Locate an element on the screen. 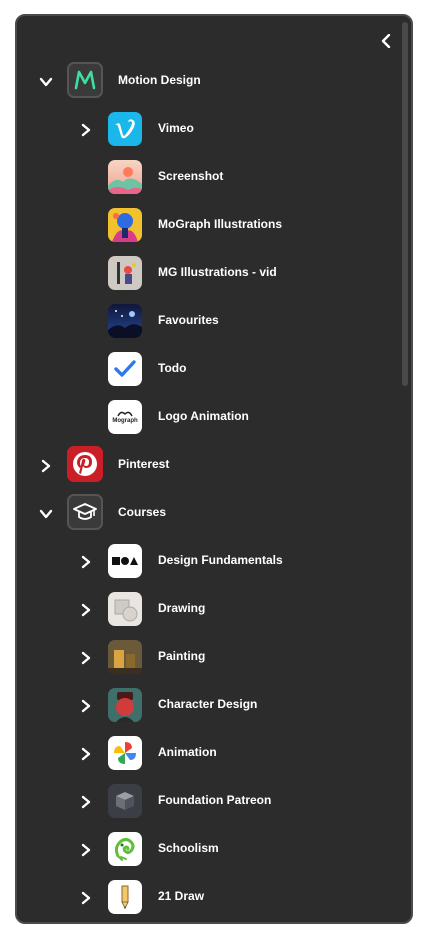 This screenshot has height=937, width=428. collapse-sidebar-button is located at coordinates (386, 41).